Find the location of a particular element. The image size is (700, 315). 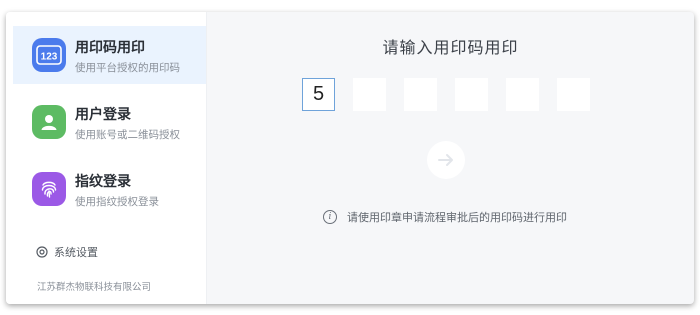

page-title: 请输入用印码用印 is located at coordinates (450, 47).